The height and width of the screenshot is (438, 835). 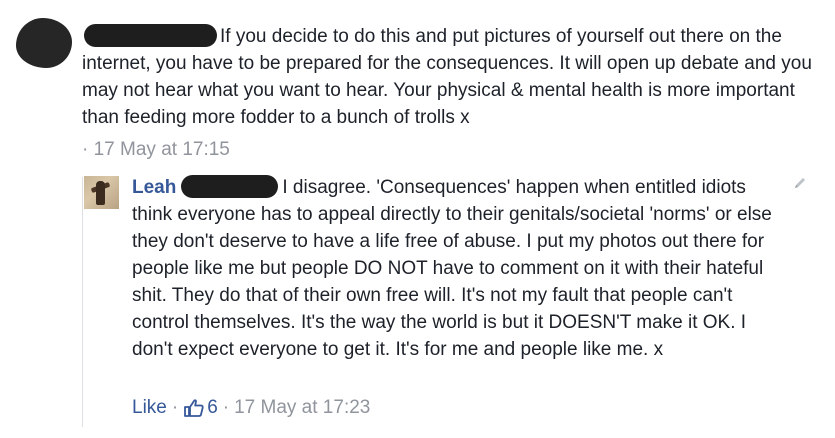 What do you see at coordinates (230, 186) in the screenshot?
I see `reply-author-surname-redacted` at bounding box center [230, 186].